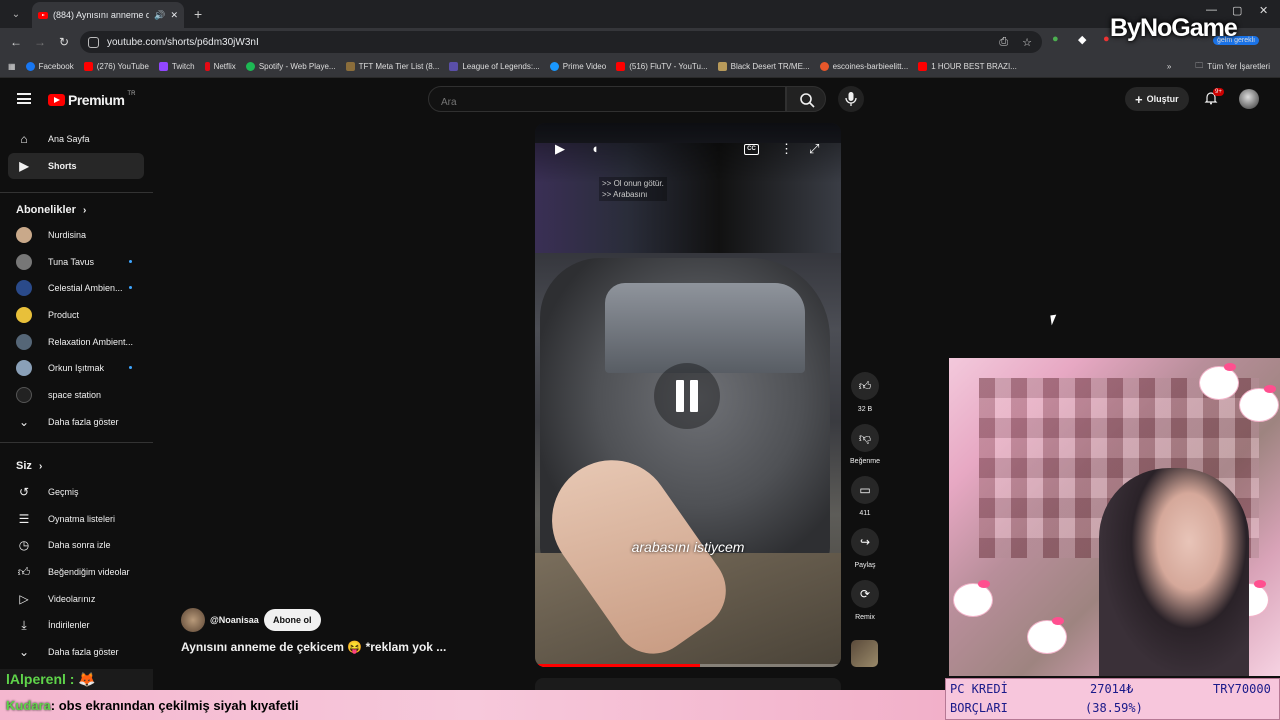 This screenshot has height=720, width=1280. I want to click on forward-icon: →, so click(40, 42).